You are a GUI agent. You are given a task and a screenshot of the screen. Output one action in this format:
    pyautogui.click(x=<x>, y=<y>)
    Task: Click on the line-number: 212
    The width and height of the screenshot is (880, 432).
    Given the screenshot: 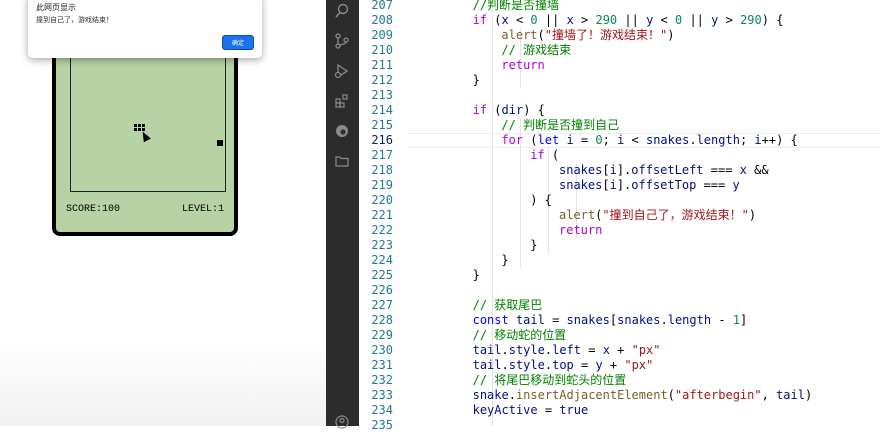 What is the action you would take?
    pyautogui.click(x=382, y=80)
    